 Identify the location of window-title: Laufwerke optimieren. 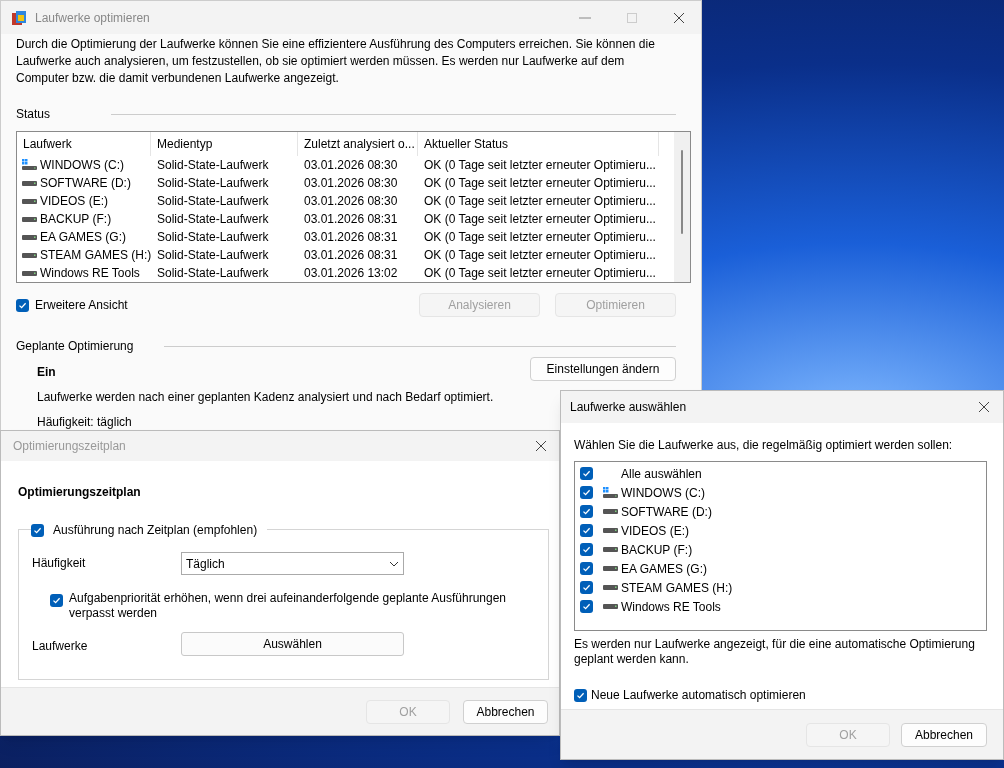
(92, 18).